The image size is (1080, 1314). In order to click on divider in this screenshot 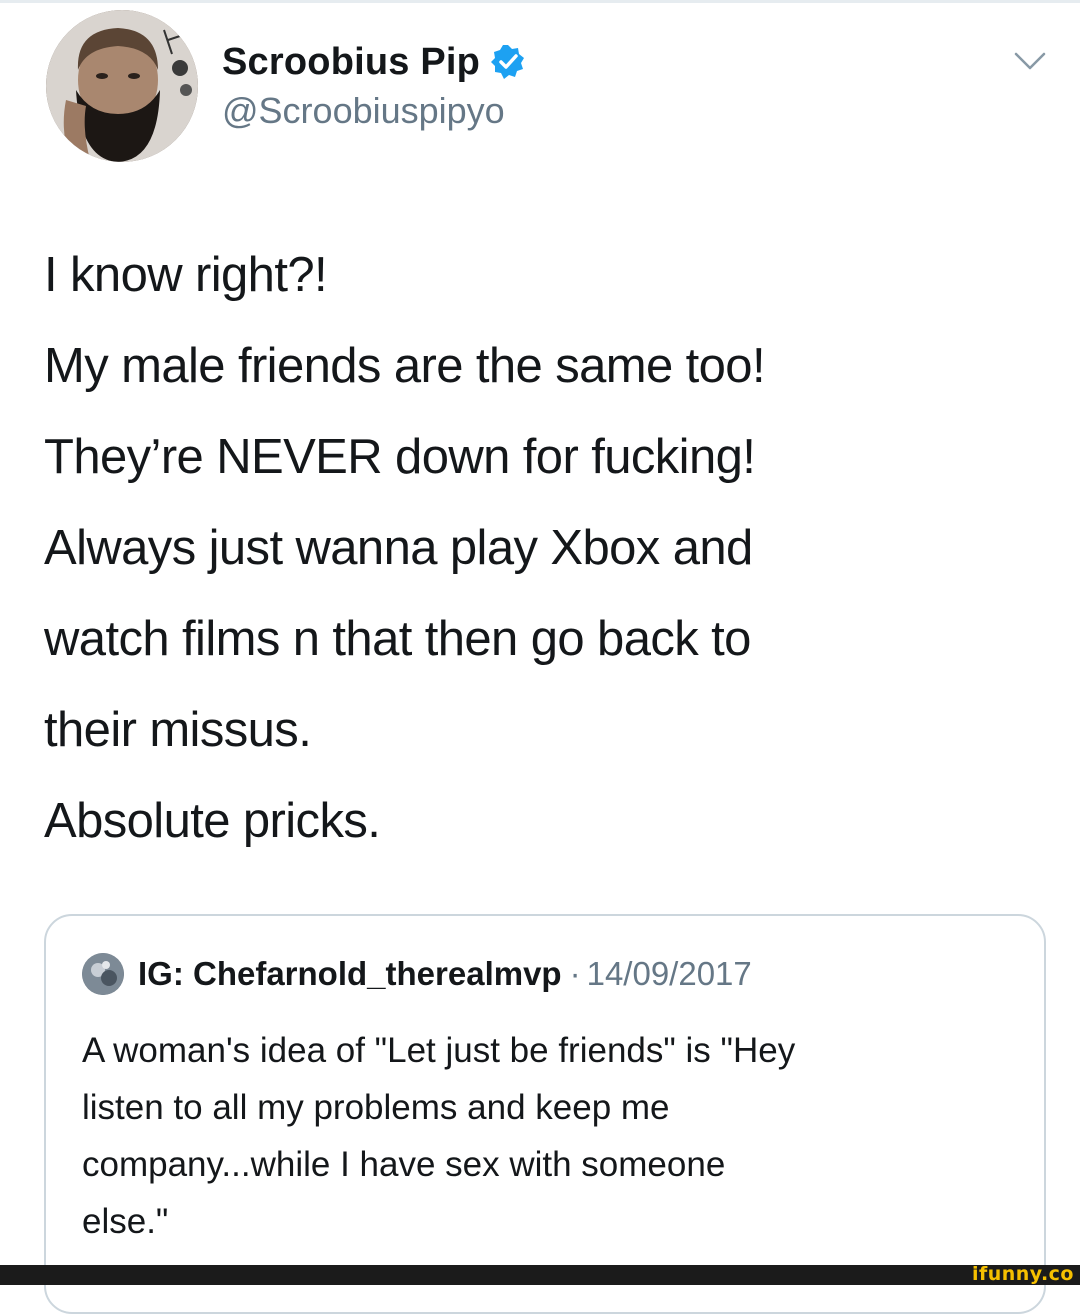, I will do `click(540, 1)`.